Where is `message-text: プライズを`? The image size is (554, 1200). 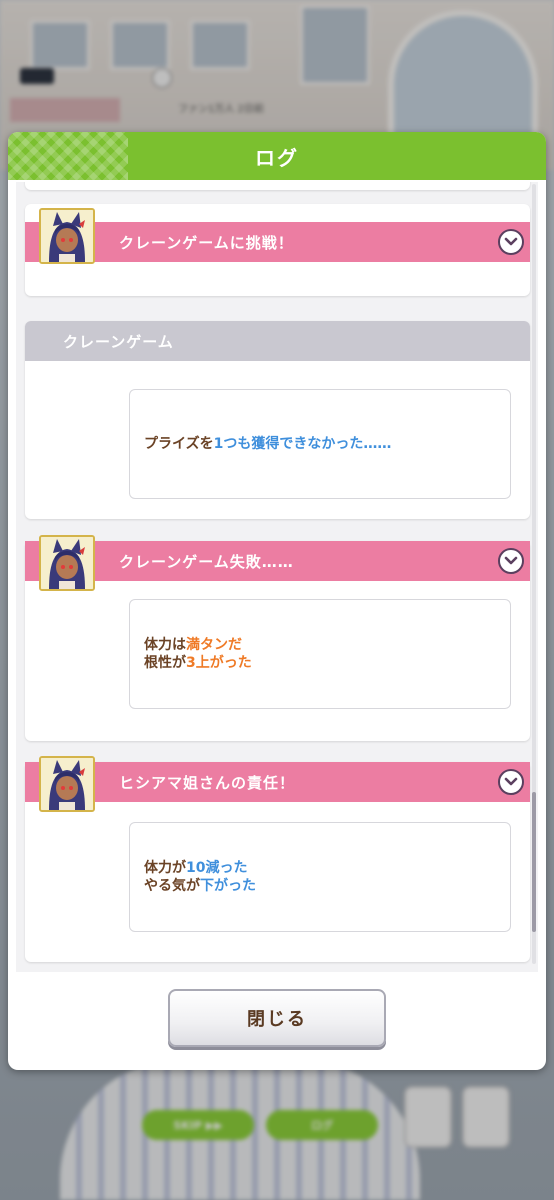
message-text: プライズを is located at coordinates (179, 444).